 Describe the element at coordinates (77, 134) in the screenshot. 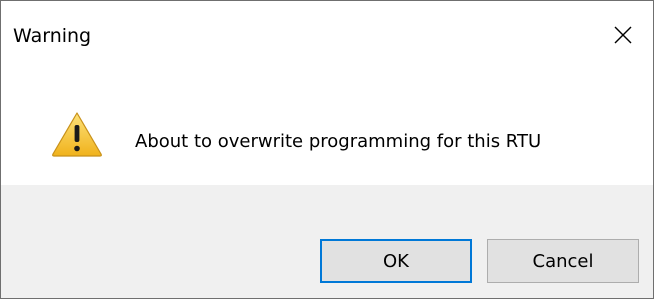

I see `warning-triangle-icon` at that location.